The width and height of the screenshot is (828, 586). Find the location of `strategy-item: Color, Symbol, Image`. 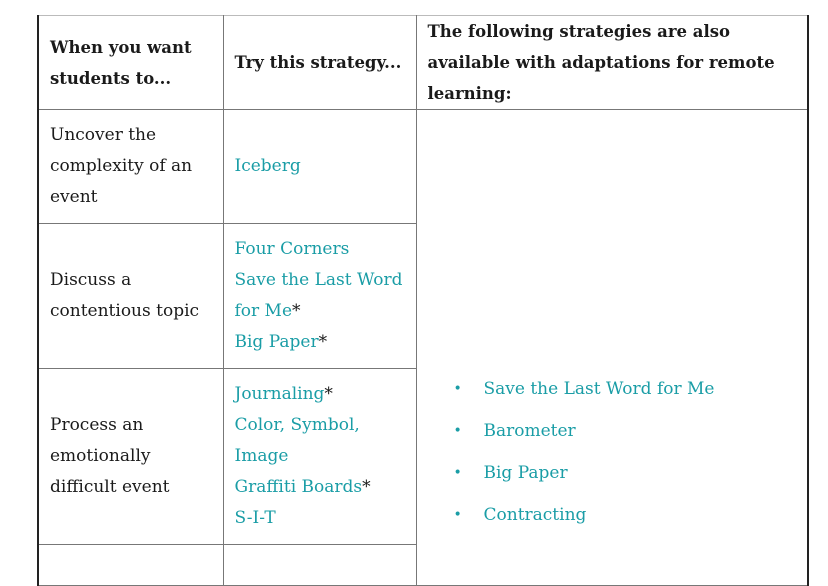

strategy-item: Color, Symbol, Image is located at coordinates (320, 441).